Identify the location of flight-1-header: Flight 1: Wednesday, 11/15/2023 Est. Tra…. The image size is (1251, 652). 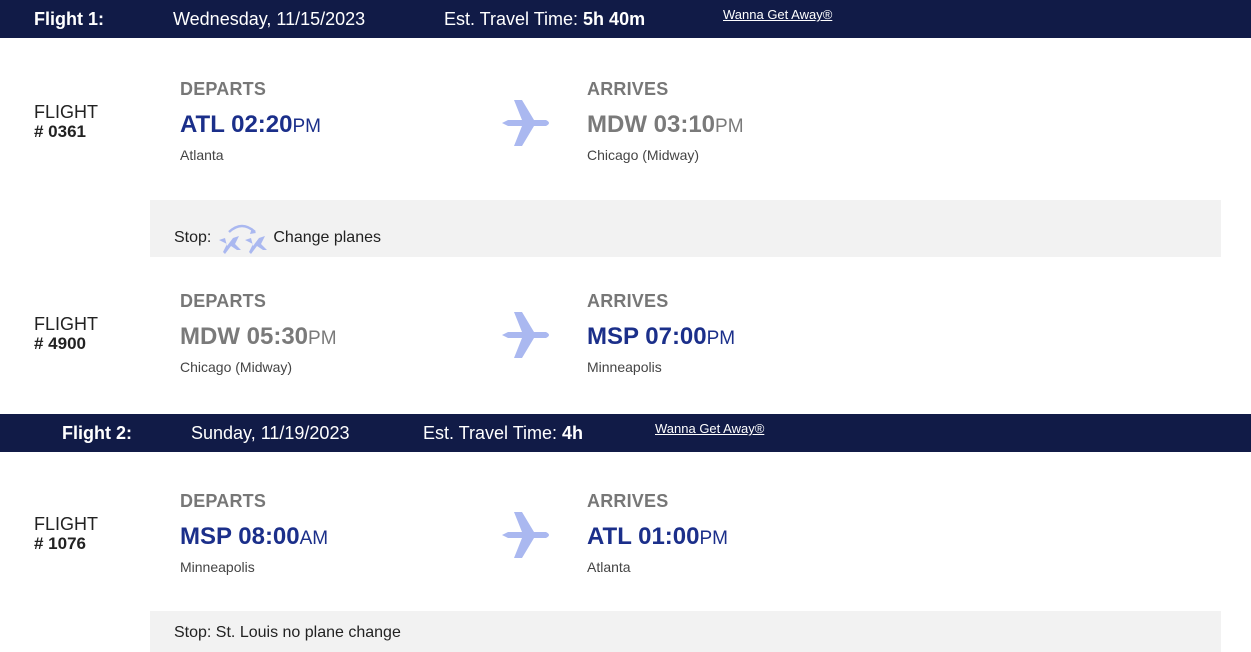
(625, 19).